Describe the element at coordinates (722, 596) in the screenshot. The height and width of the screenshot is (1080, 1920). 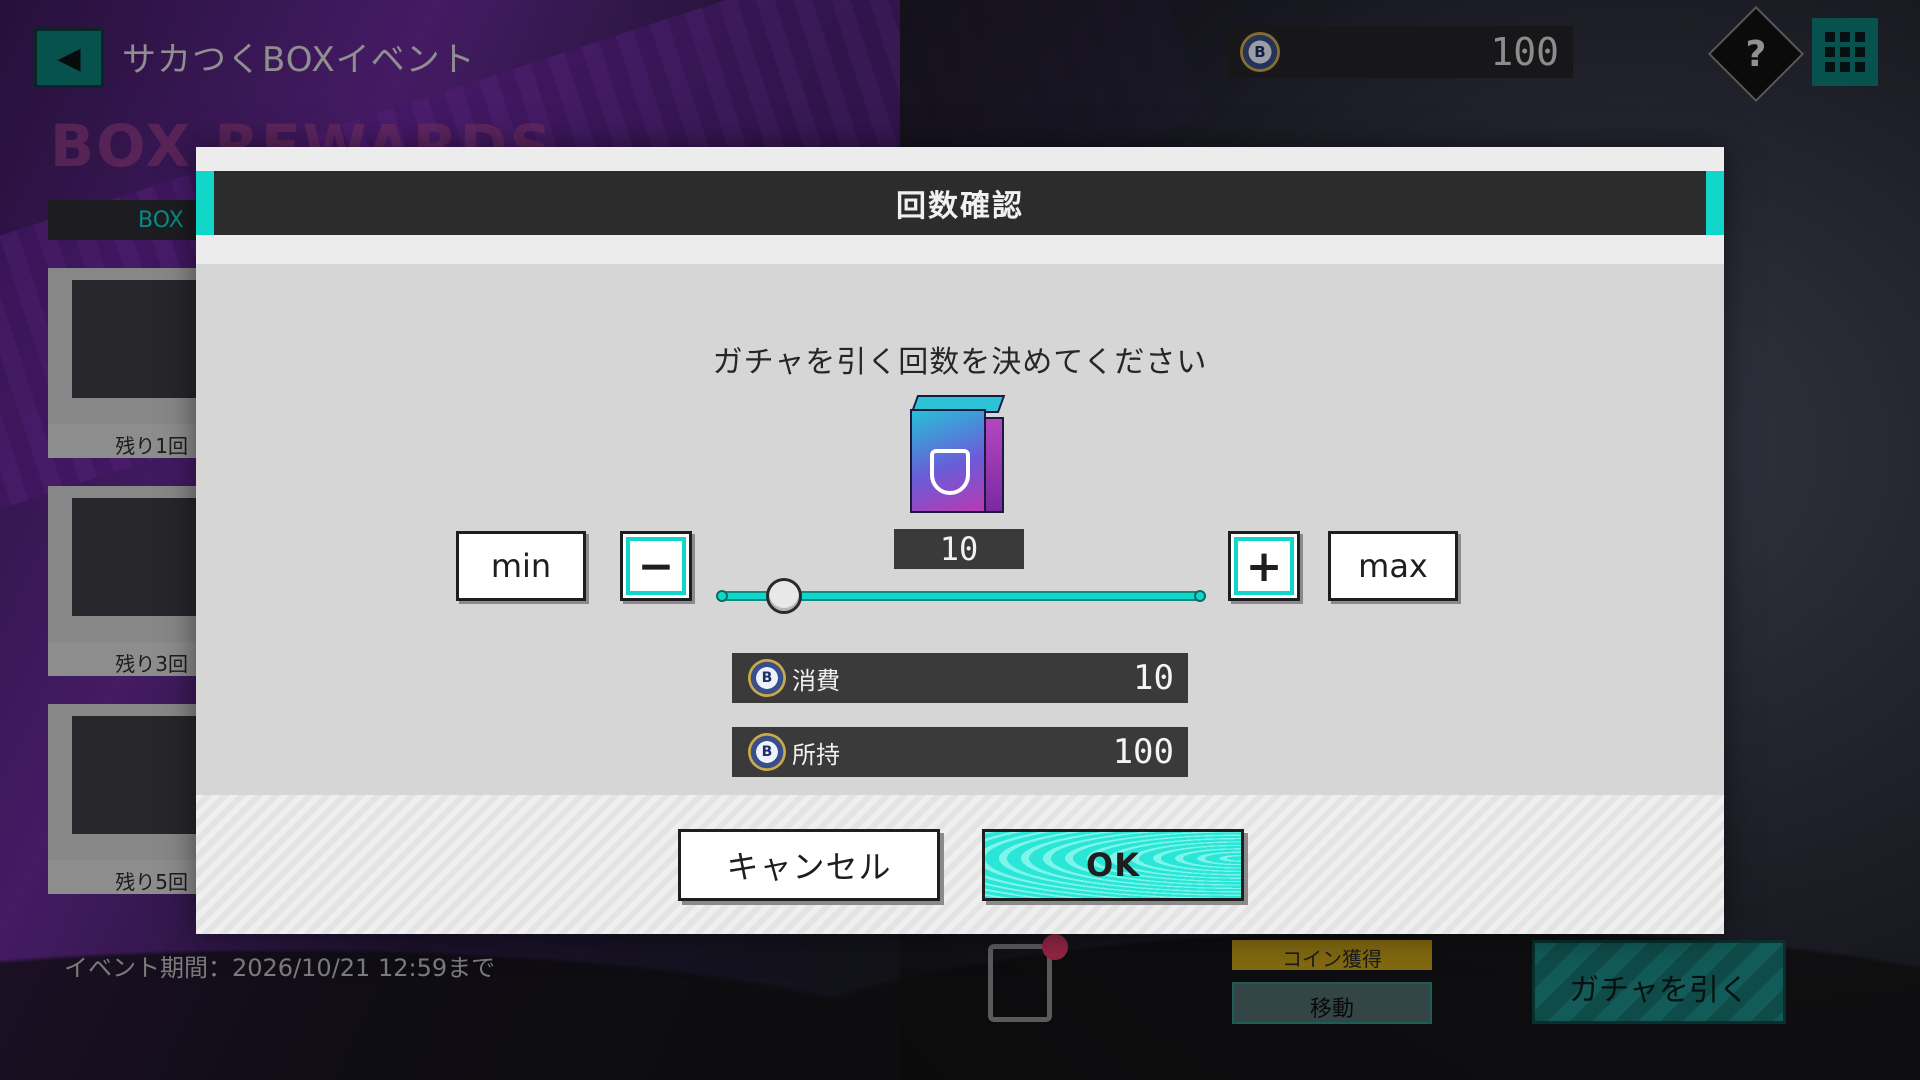
I see `slider-start-cap` at that location.